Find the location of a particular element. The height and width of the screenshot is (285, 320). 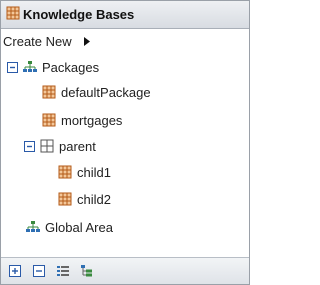

create-new-label: Create New is located at coordinates (37, 41).